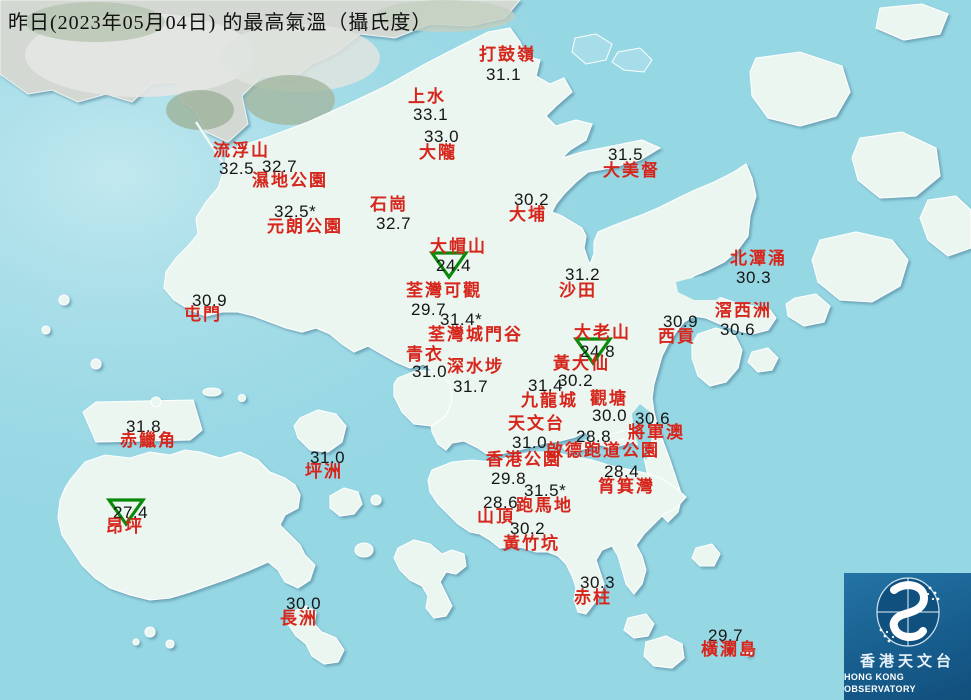 Image resolution: width=971 pixels, height=700 pixels. I want to click on station-value-label: 30.0, so click(610, 415).